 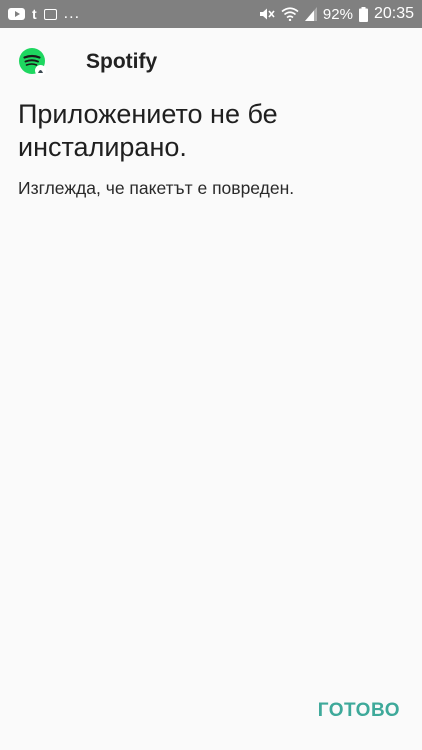 I want to click on clock: 20:35, so click(x=393, y=13).